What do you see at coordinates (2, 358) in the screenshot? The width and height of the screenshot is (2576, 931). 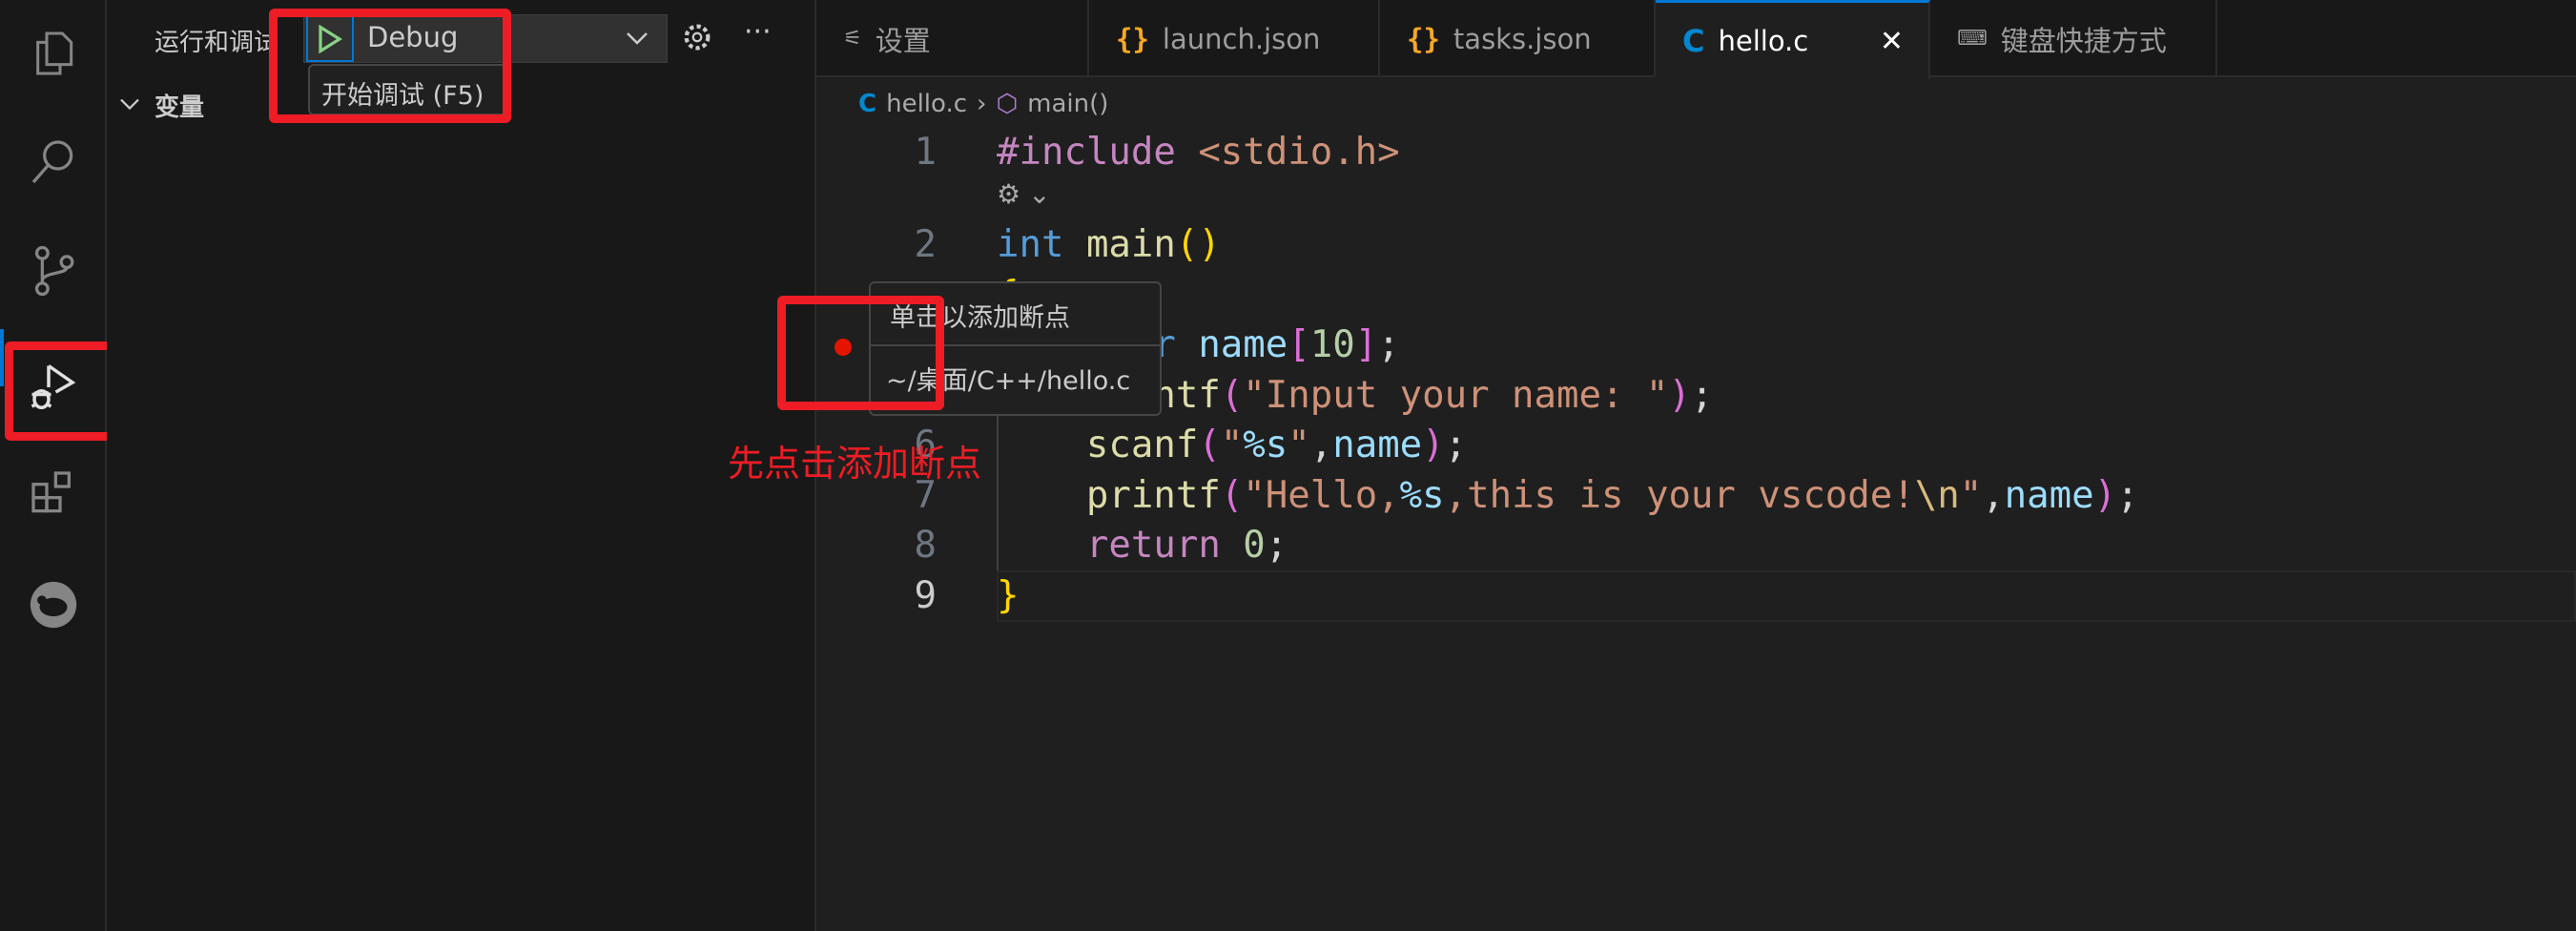 I see `active-indicator` at bounding box center [2, 358].